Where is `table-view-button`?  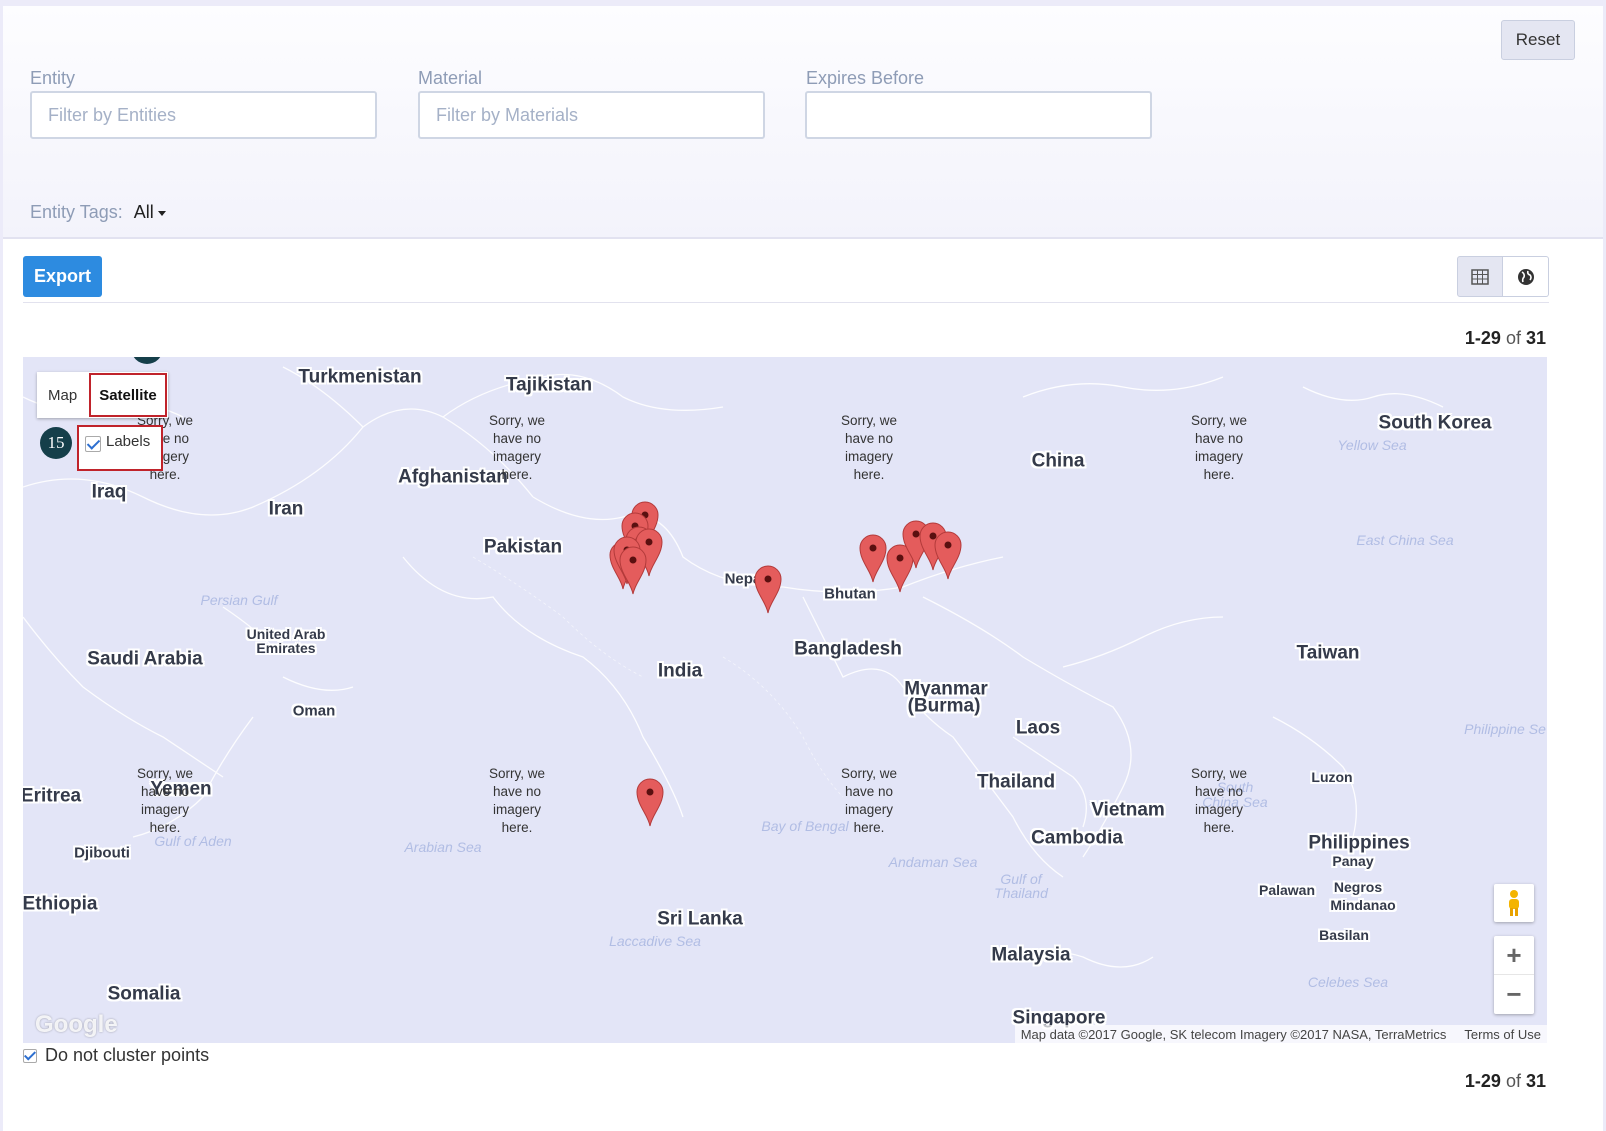
table-view-button is located at coordinates (1480, 276).